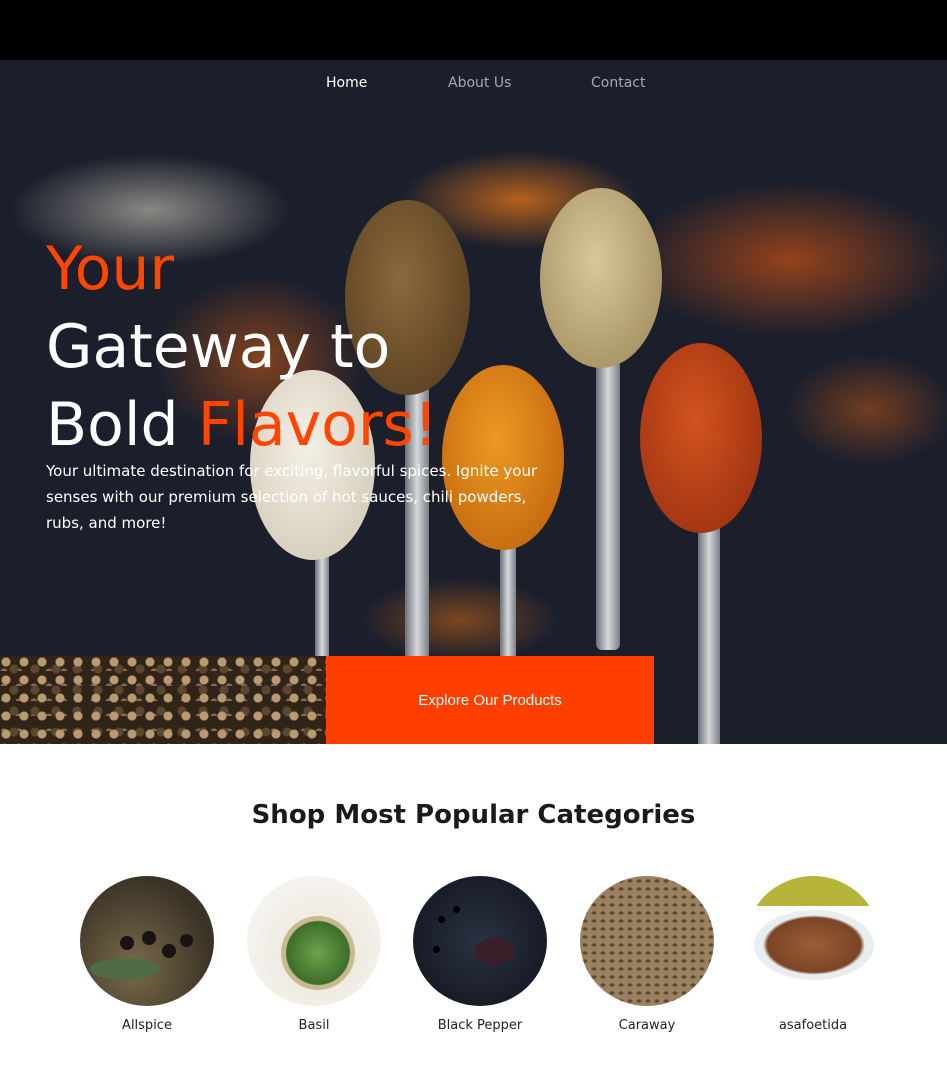 The width and height of the screenshot is (947, 1080). What do you see at coordinates (317, 425) in the screenshot?
I see `hero-title-accent: Flavors!` at bounding box center [317, 425].